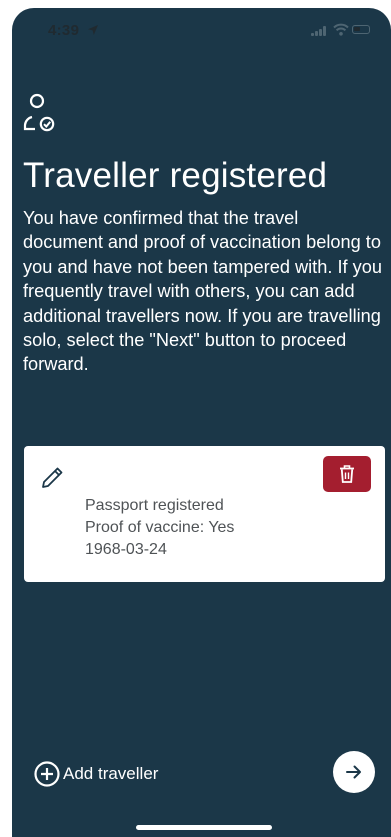 The image size is (391, 837). What do you see at coordinates (361, 29) in the screenshot?
I see `battery-icon` at bounding box center [361, 29].